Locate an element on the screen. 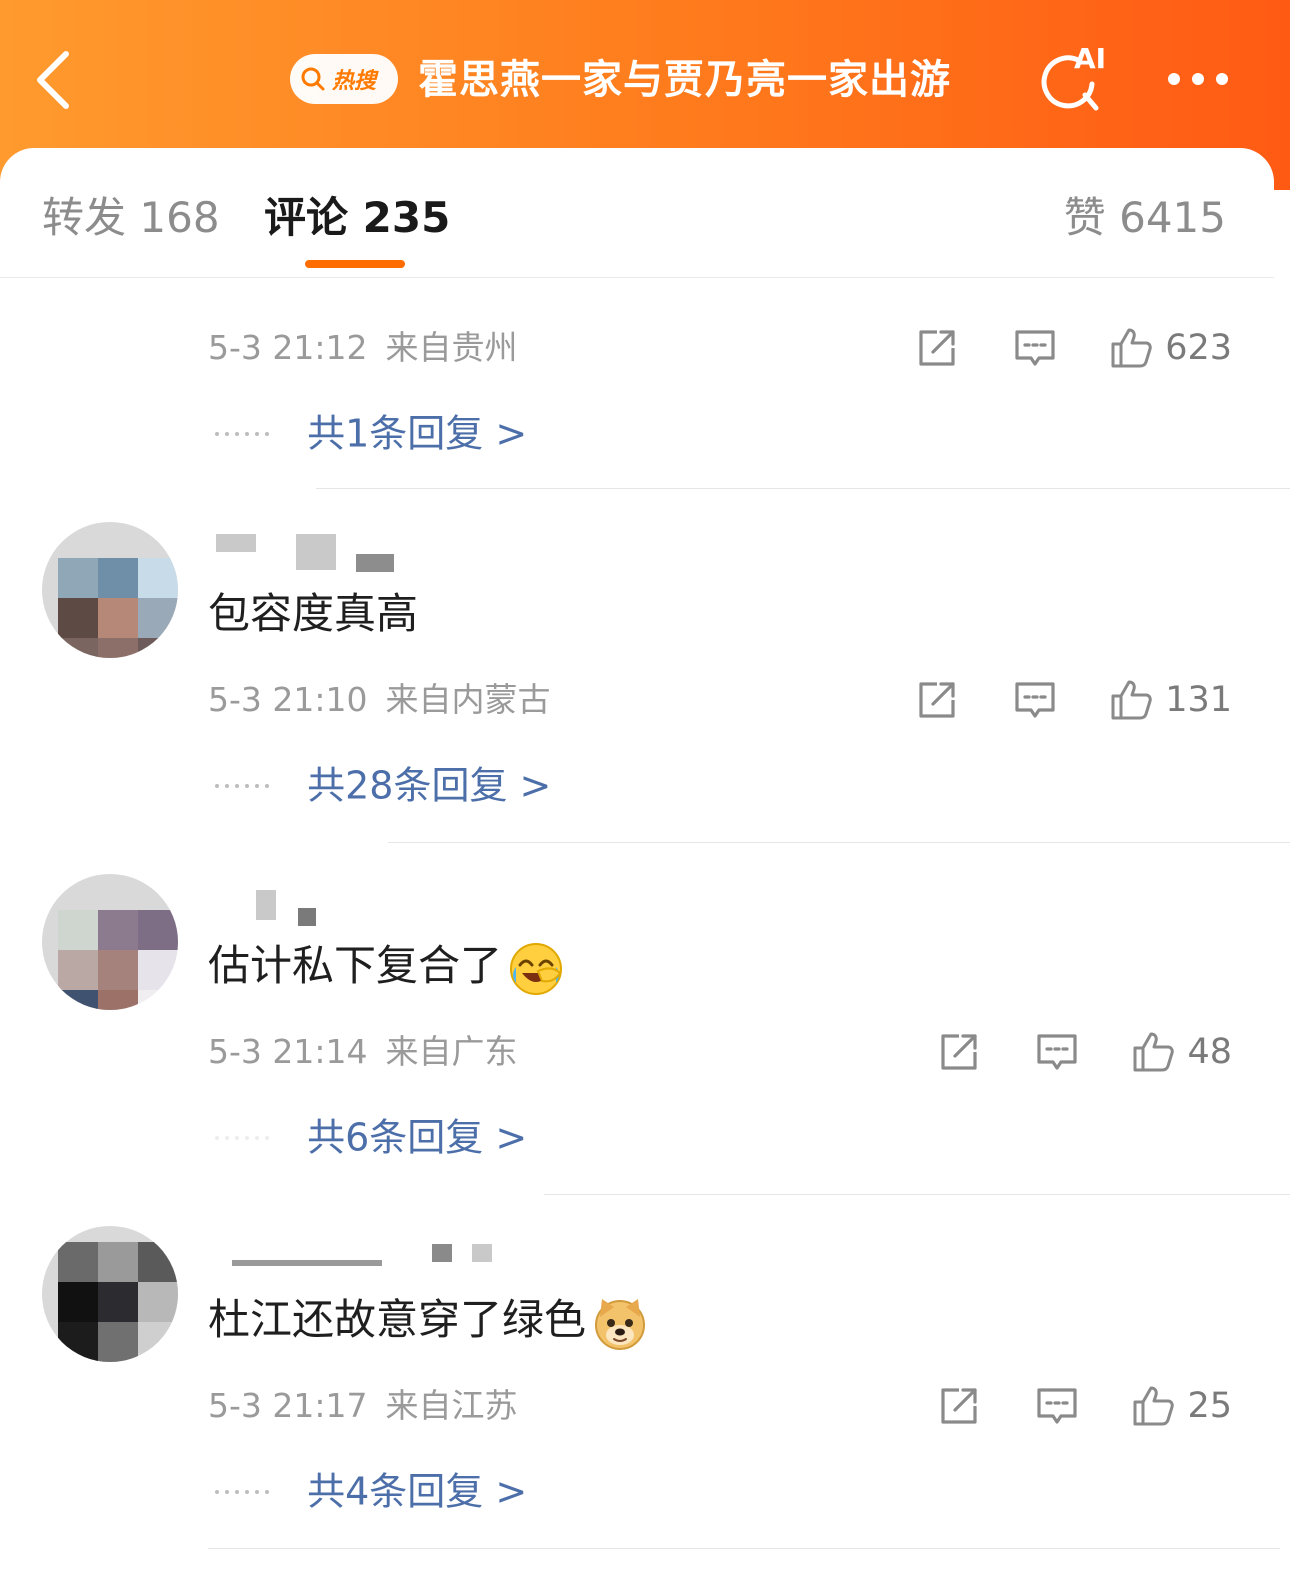 Image resolution: width=1290 pixels, height=1589 pixels. active-tab-indicator is located at coordinates (355, 264).